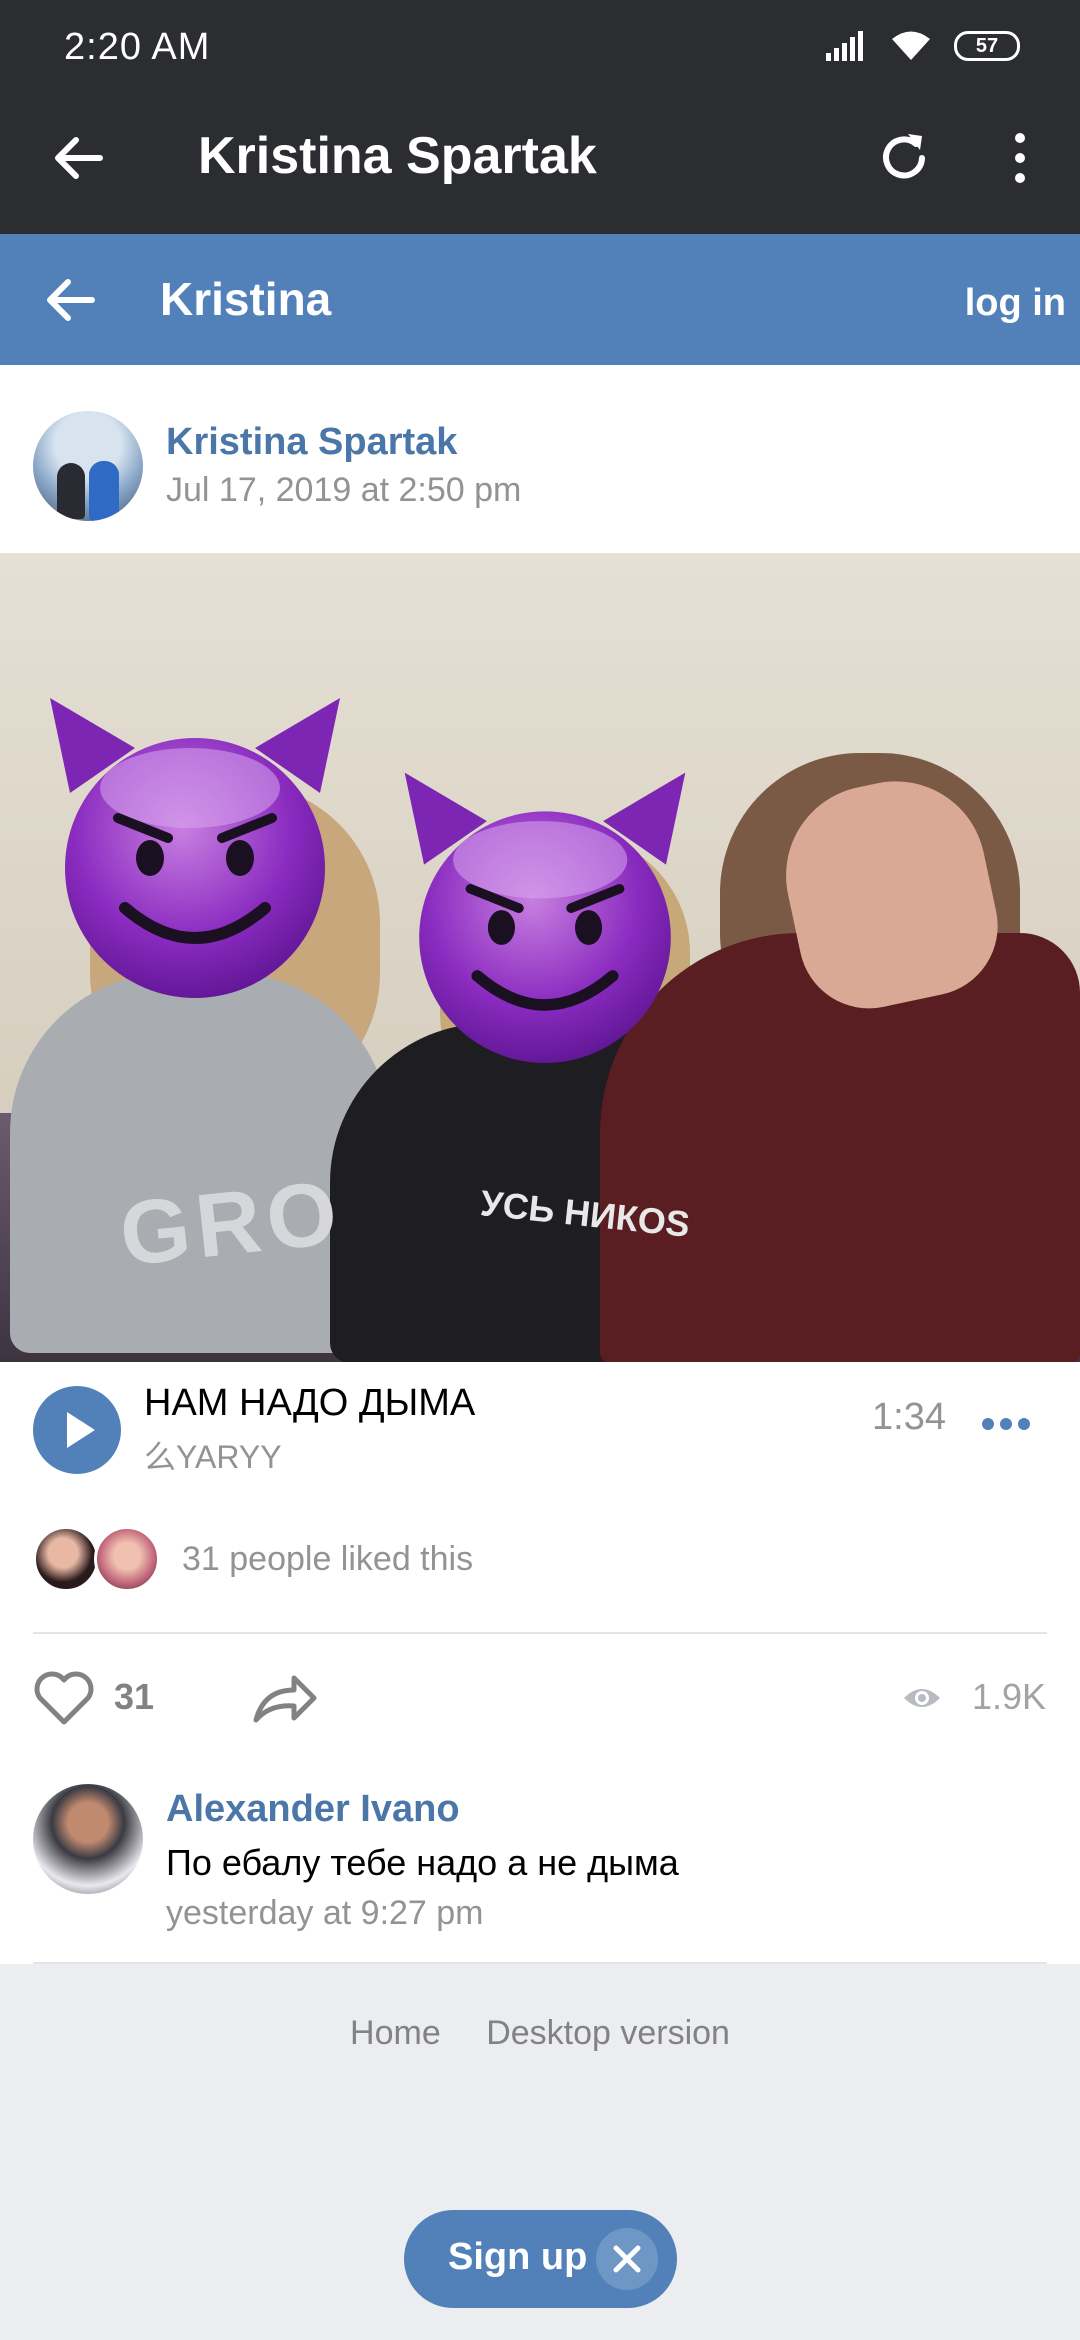 The height and width of the screenshot is (2340, 1080). What do you see at coordinates (328, 1559) in the screenshot?
I see `likes-summary-text: 31 people liked this` at bounding box center [328, 1559].